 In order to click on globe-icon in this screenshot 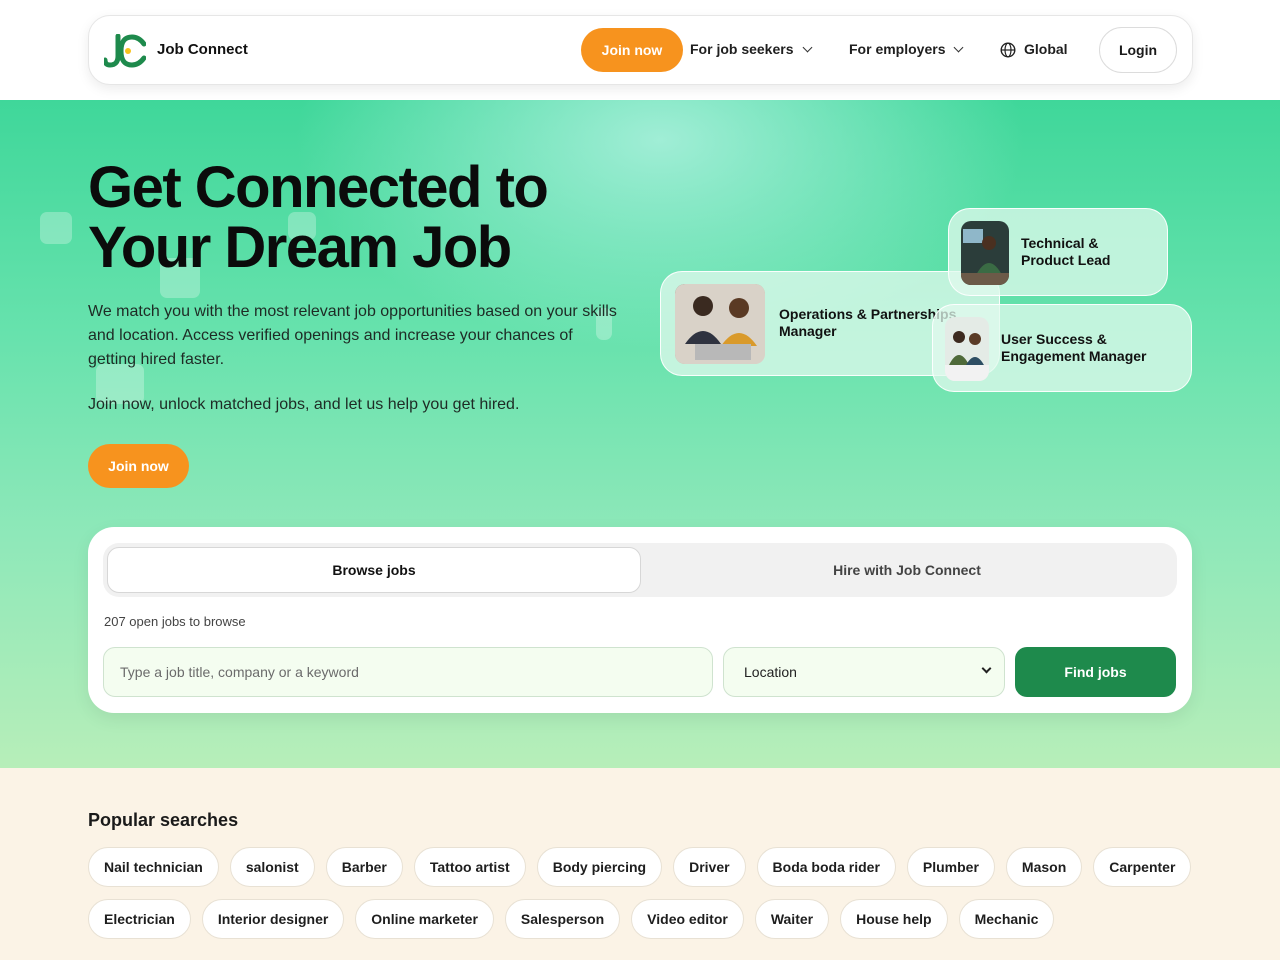, I will do `click(1008, 50)`.